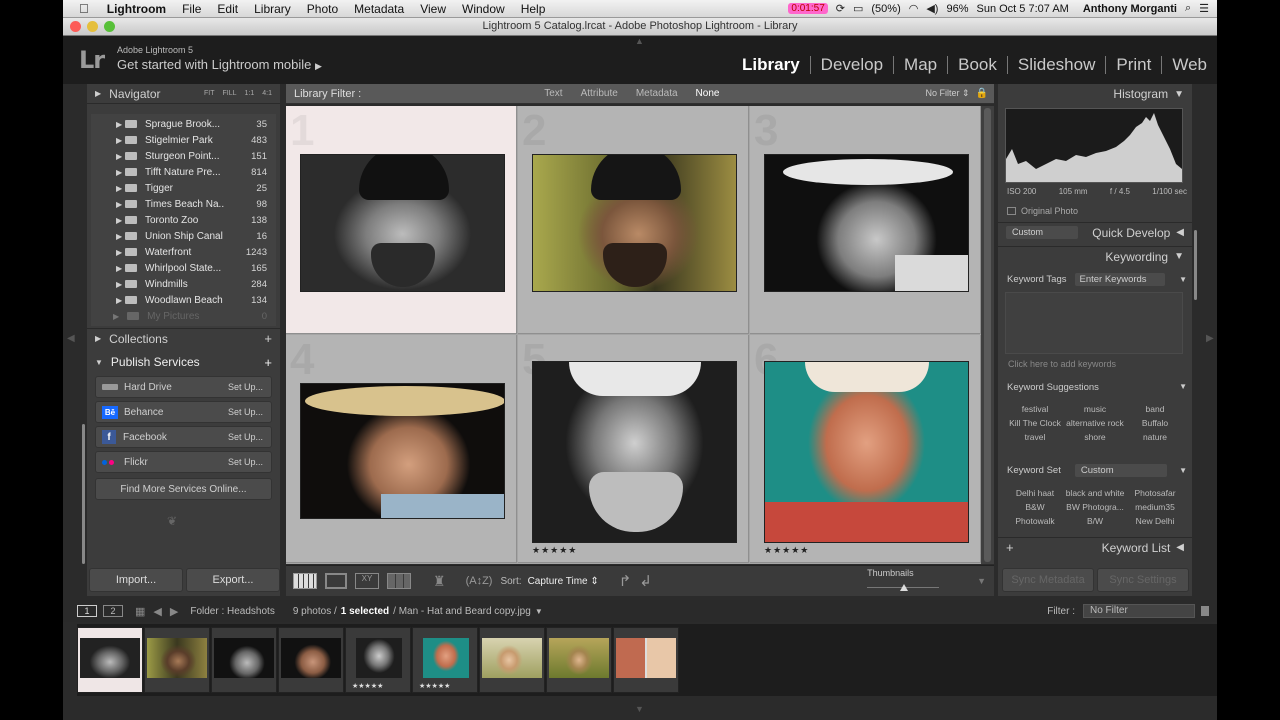 The image size is (1280, 720). Describe the element at coordinates (981, 581) in the screenshot. I see `toolbar-menu-icon: ▼` at that location.